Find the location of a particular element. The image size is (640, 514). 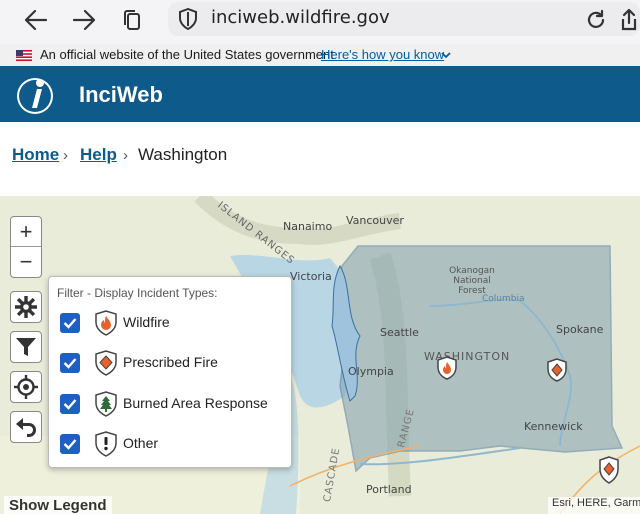

filter-item-label: Burned Area Response is located at coordinates (195, 403).